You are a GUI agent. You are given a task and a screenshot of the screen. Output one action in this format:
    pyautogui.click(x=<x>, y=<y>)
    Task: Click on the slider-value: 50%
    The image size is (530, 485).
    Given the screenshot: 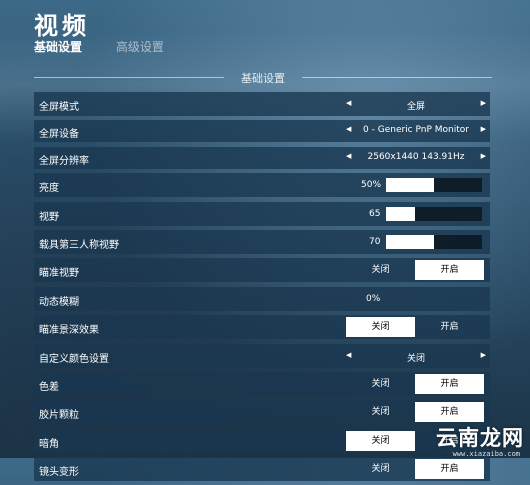 What is the action you would take?
    pyautogui.click(x=371, y=185)
    